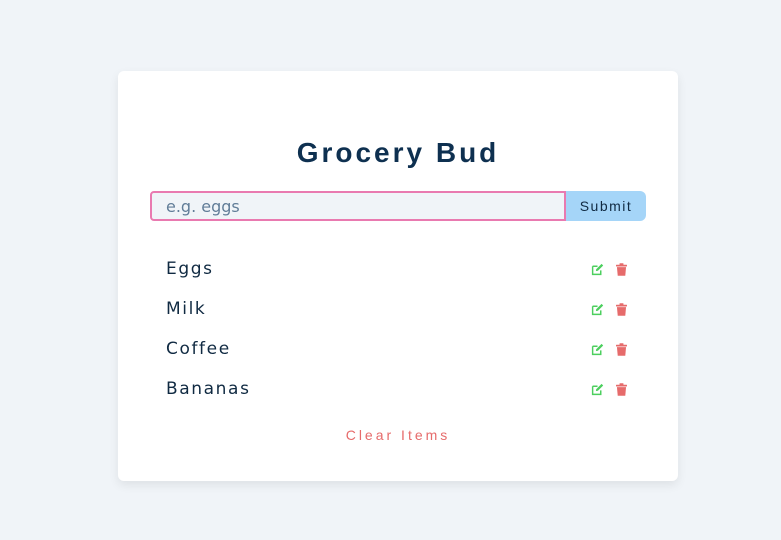  I want to click on submit-button: Submit, so click(606, 206).